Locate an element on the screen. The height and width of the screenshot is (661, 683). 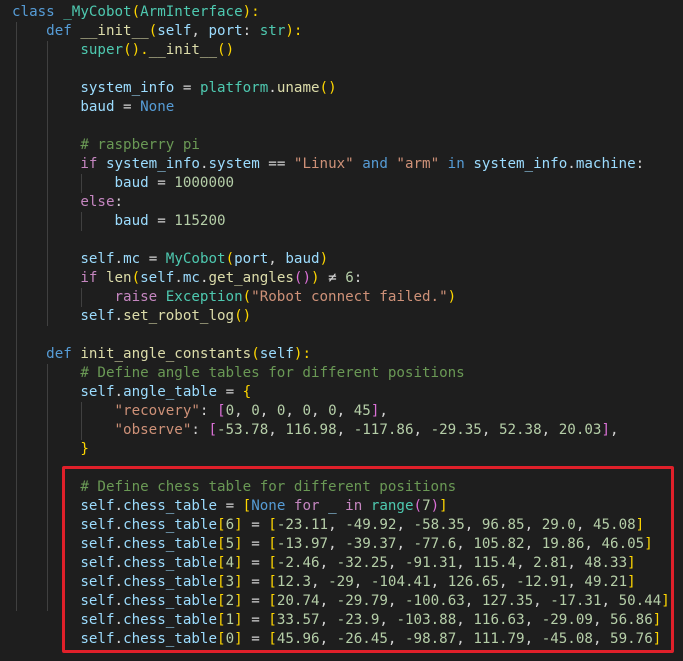
code-token: 96.85 is located at coordinates (503, 525).